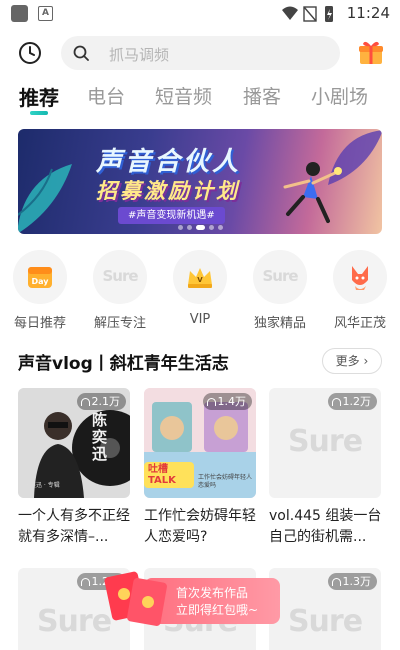 This screenshot has width=400, height=650. Describe the element at coordinates (45, 13) in the screenshot. I see `notification-a-icon: A` at that location.